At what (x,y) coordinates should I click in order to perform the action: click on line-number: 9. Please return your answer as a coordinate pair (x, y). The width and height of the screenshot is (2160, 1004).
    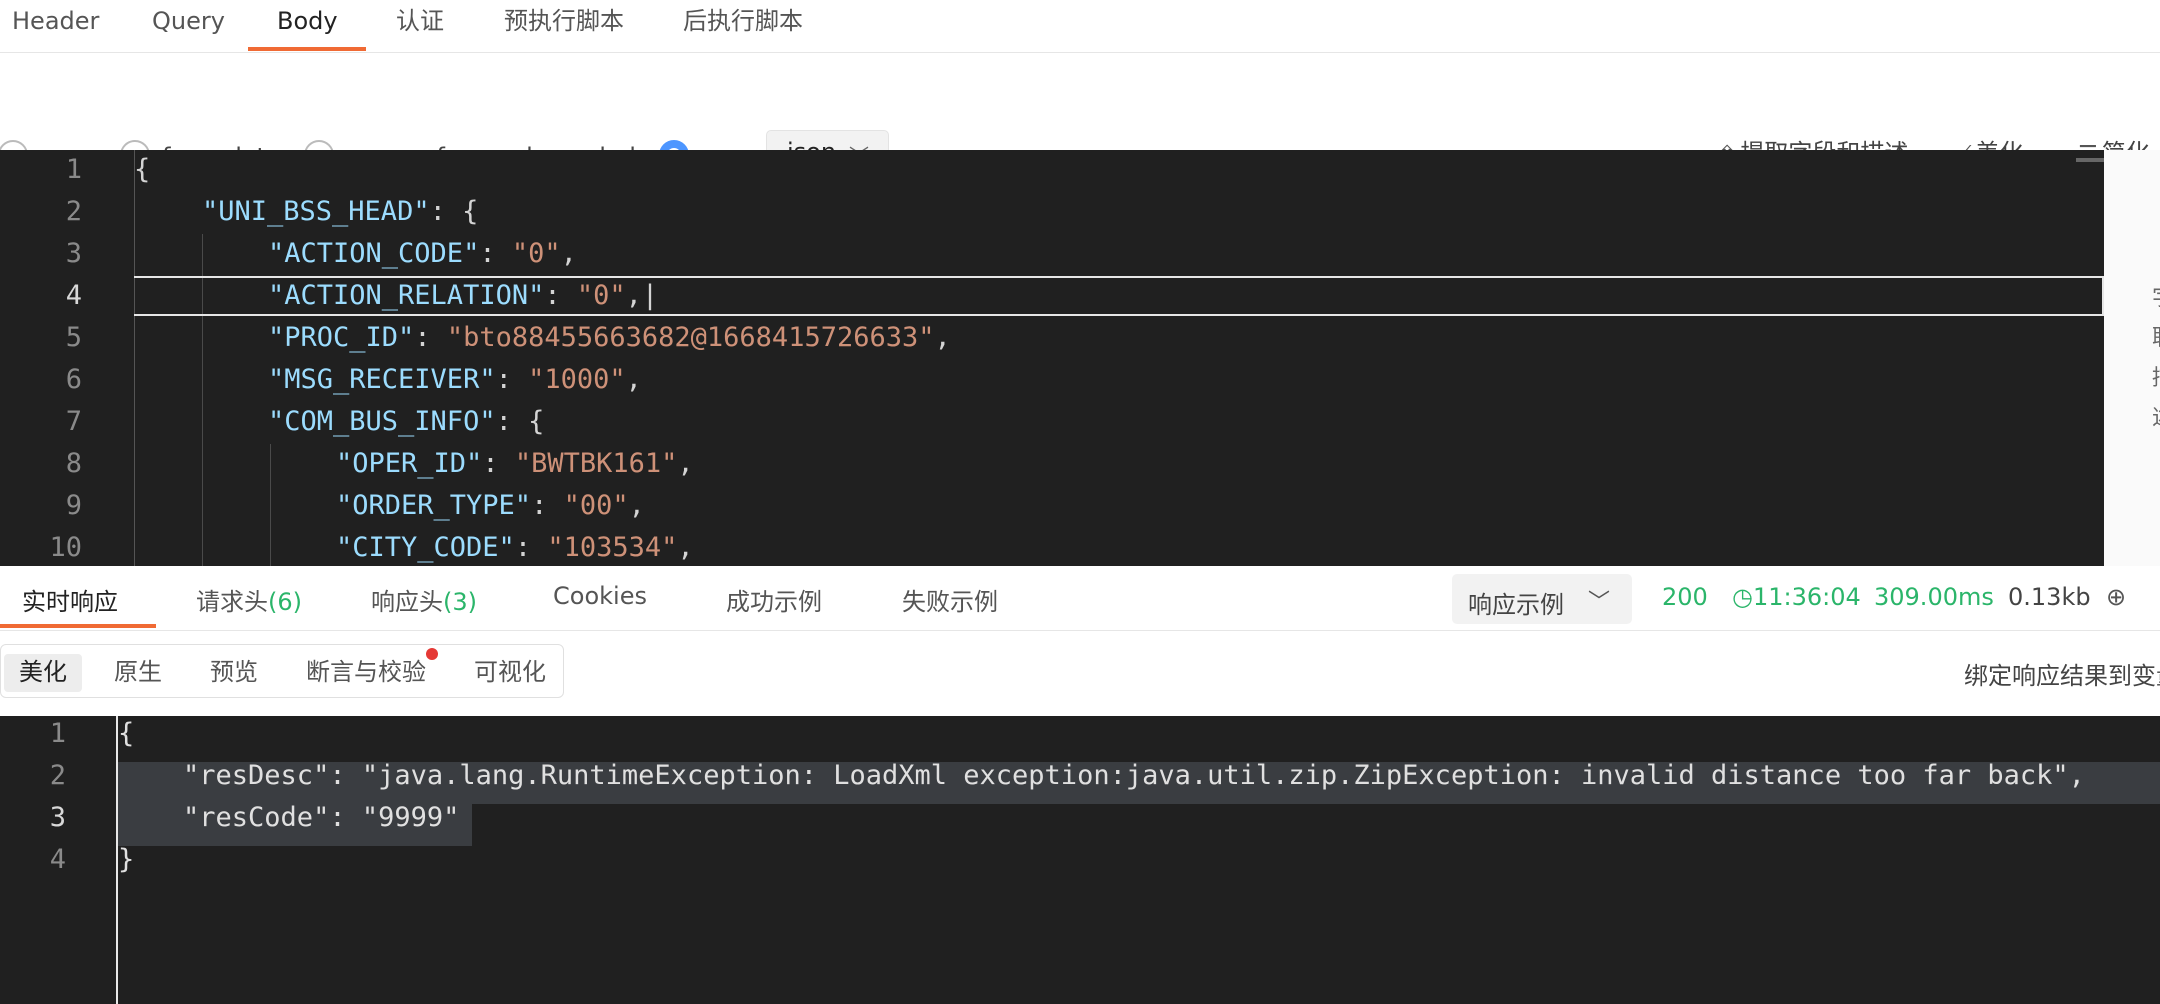
    Looking at the image, I should click on (73, 505).